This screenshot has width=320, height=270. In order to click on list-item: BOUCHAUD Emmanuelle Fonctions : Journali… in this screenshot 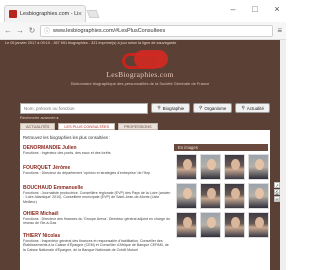, I will do `click(97, 198)`.